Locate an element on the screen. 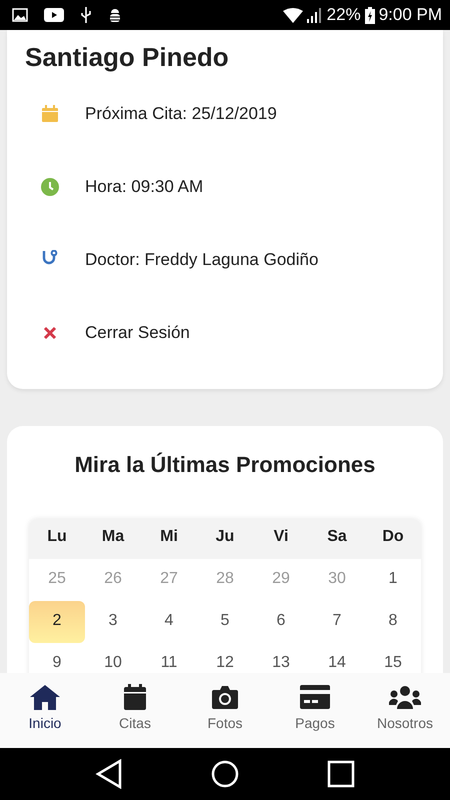 This screenshot has height=800, width=450. weekday-label: Ma is located at coordinates (113, 536).